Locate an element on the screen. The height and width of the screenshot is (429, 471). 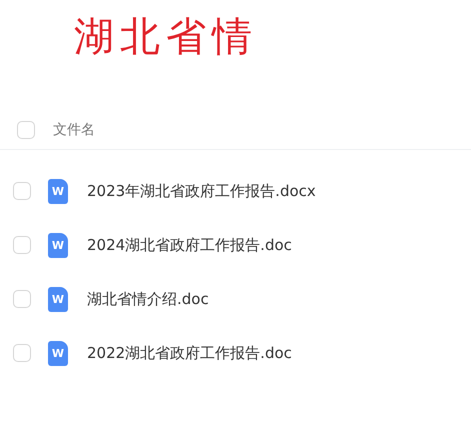
column-header: 文件名 is located at coordinates (74, 130).